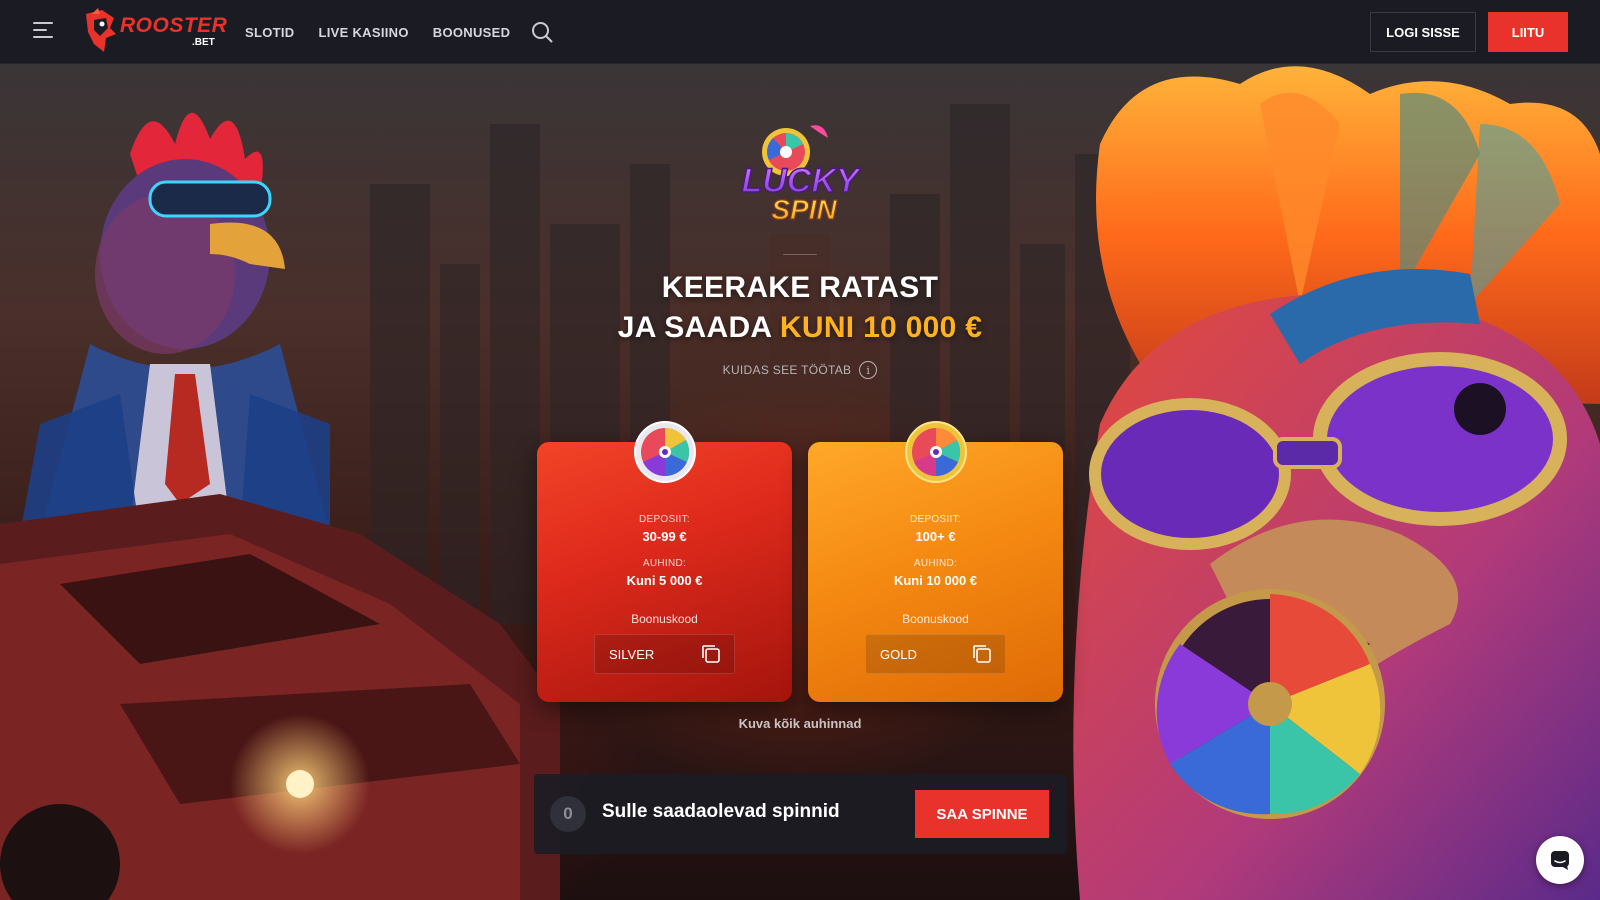 The image size is (1600, 900). What do you see at coordinates (800, 254) in the screenshot?
I see `logo-divider` at bounding box center [800, 254].